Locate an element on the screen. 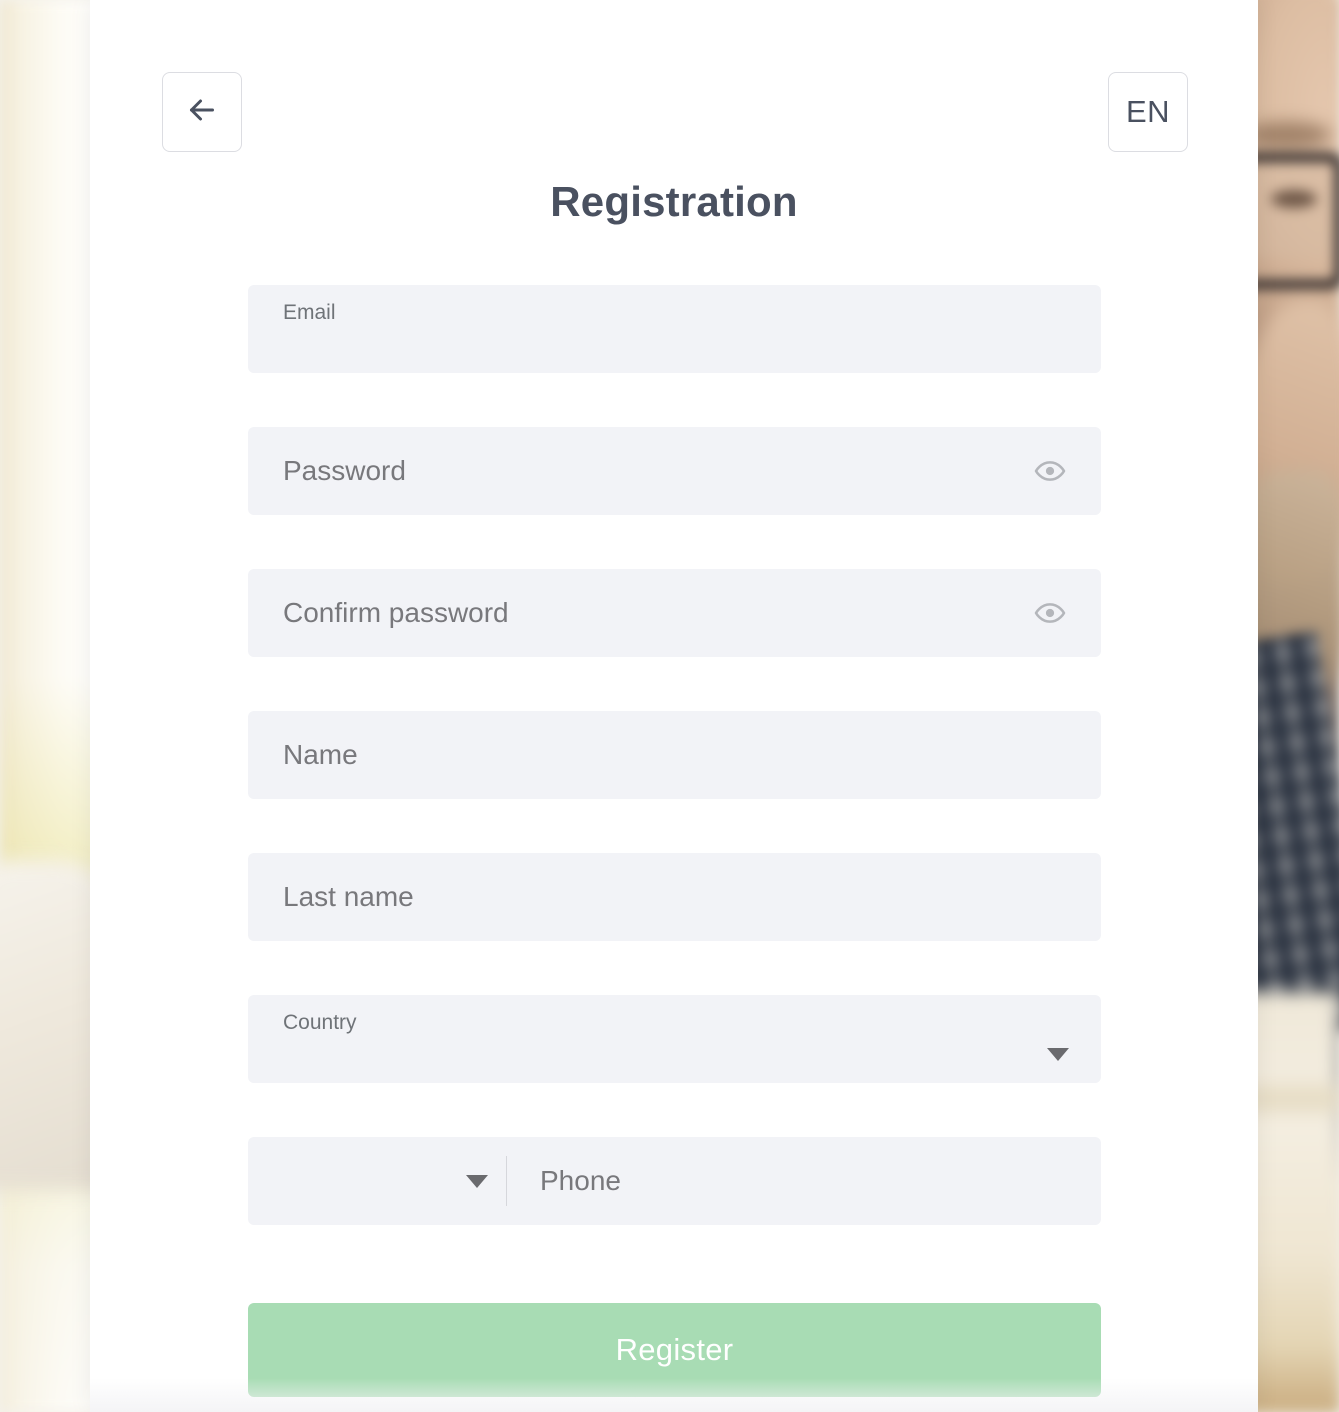 This screenshot has width=1339, height=1412. phone-field-label: Phone is located at coordinates (580, 1180).